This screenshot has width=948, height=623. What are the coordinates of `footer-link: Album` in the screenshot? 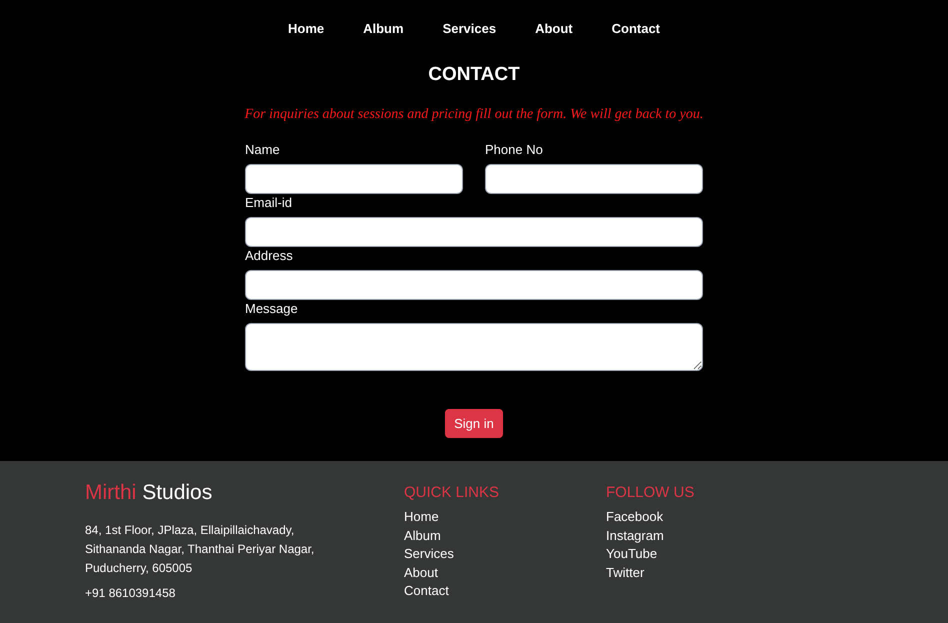 It's located at (505, 535).